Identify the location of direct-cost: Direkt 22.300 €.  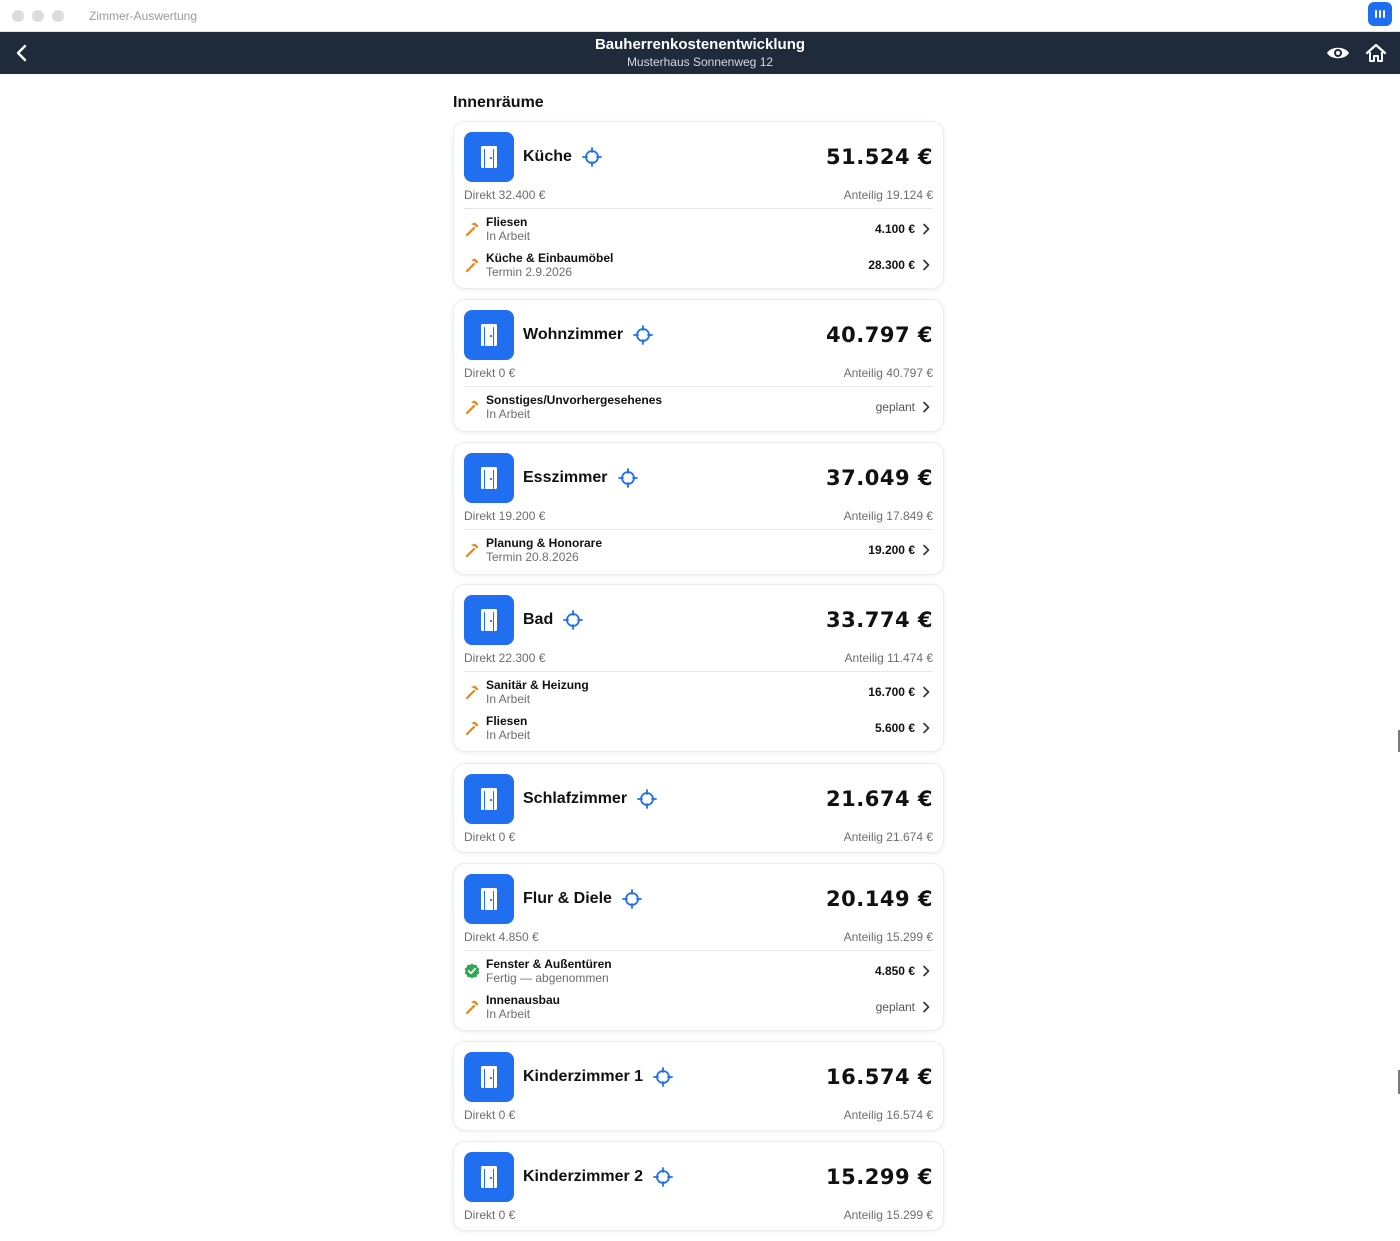
(505, 658).